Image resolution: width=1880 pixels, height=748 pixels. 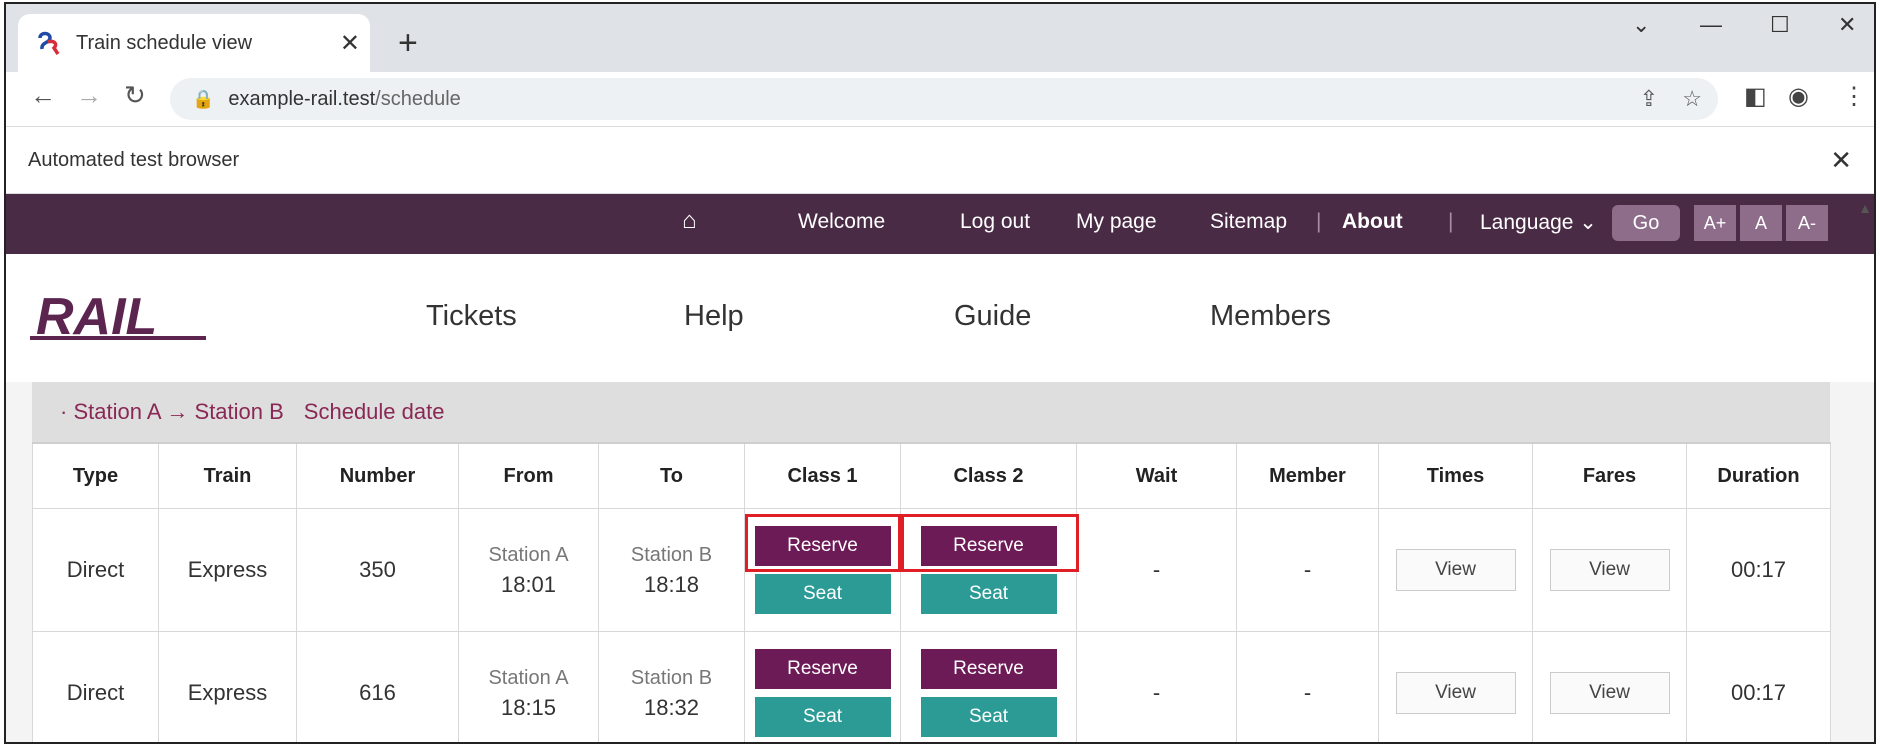 I want to click on column-header: Member, so click(x=1307, y=475).